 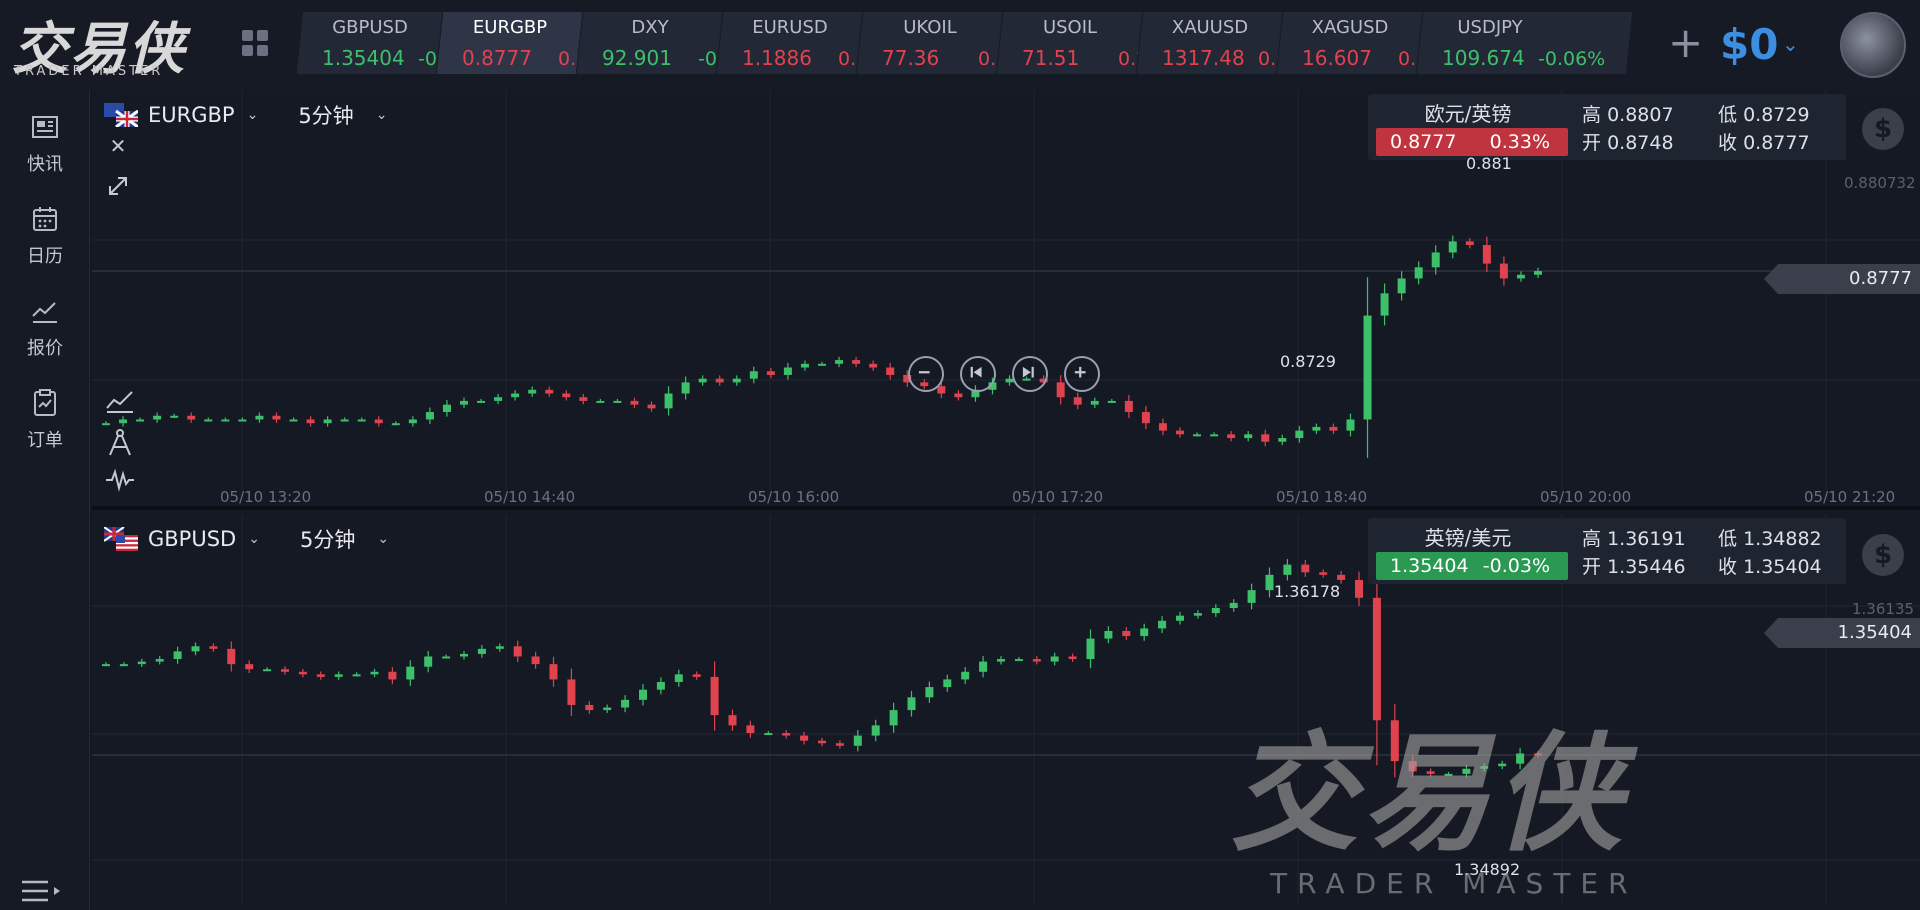 What do you see at coordinates (370, 43) in the screenshot?
I see `ticker-gbpusd: GBPUSD 1.35404 -0.03%` at bounding box center [370, 43].